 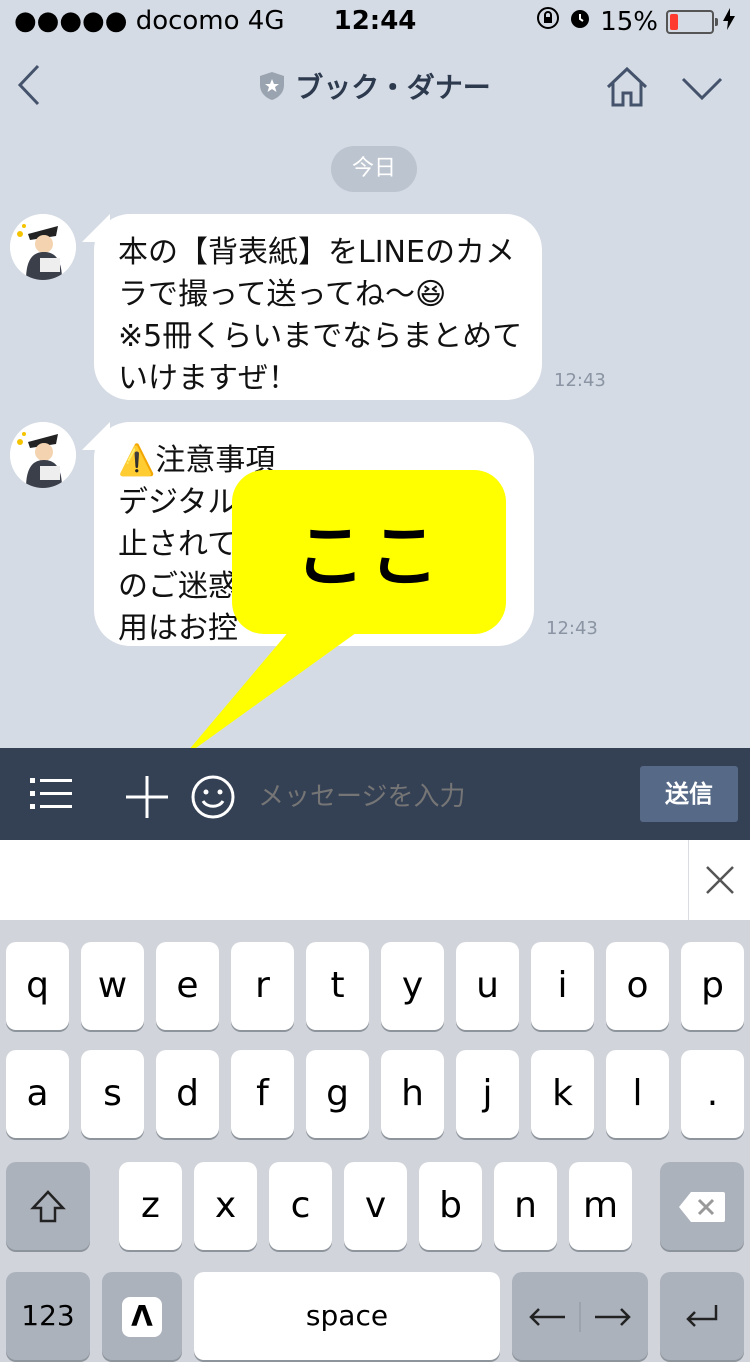 What do you see at coordinates (213, 799) in the screenshot?
I see `emoji-icon` at bounding box center [213, 799].